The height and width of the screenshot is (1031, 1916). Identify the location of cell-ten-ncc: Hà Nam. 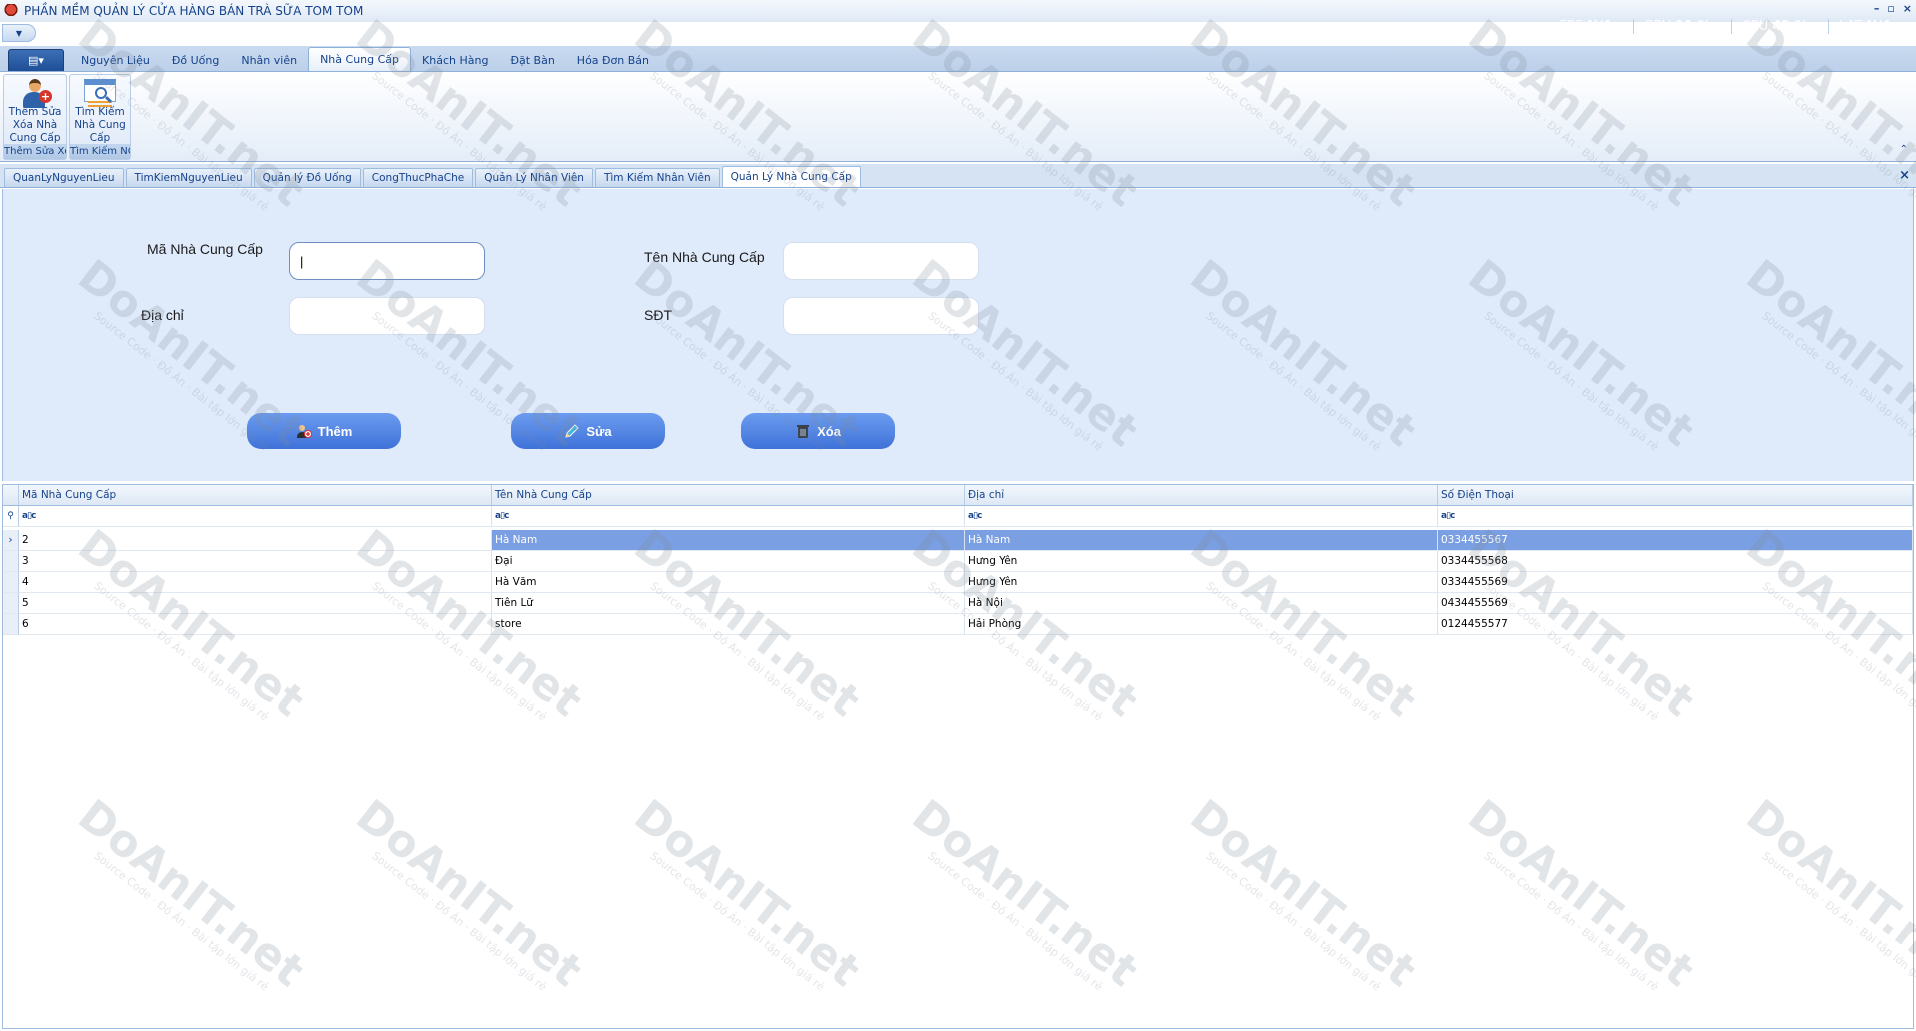
(728, 540).